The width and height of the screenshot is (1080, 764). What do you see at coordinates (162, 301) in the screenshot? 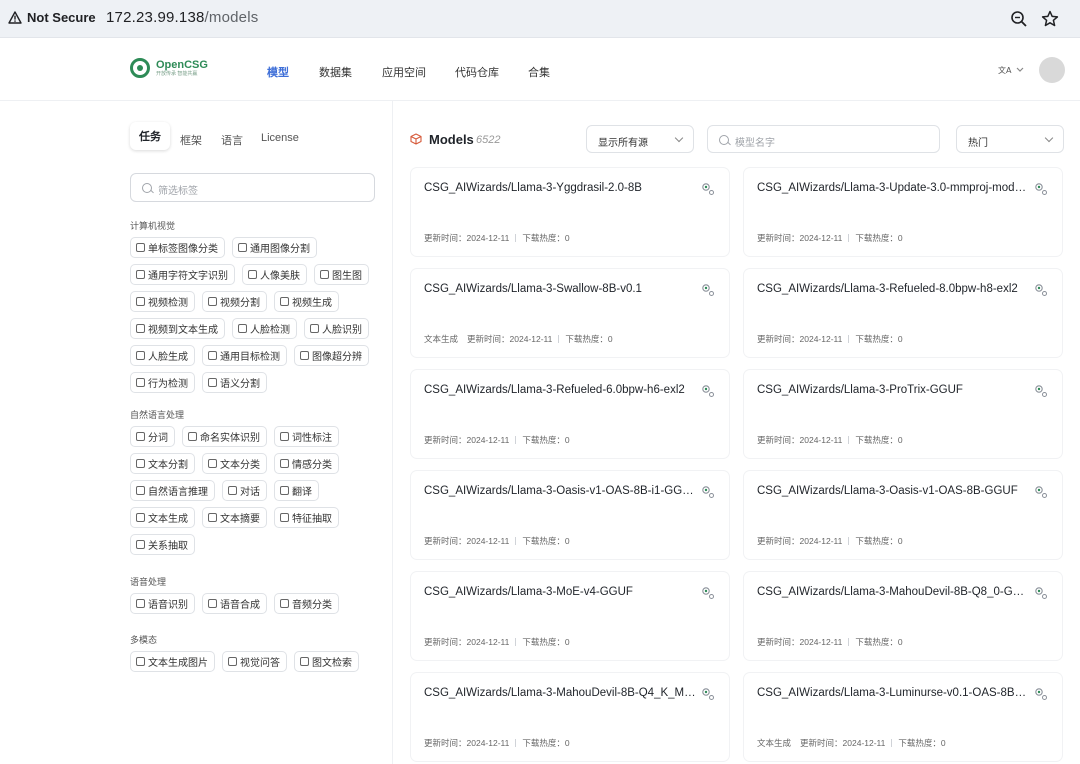
I see `task-chip: 视频检测` at bounding box center [162, 301].